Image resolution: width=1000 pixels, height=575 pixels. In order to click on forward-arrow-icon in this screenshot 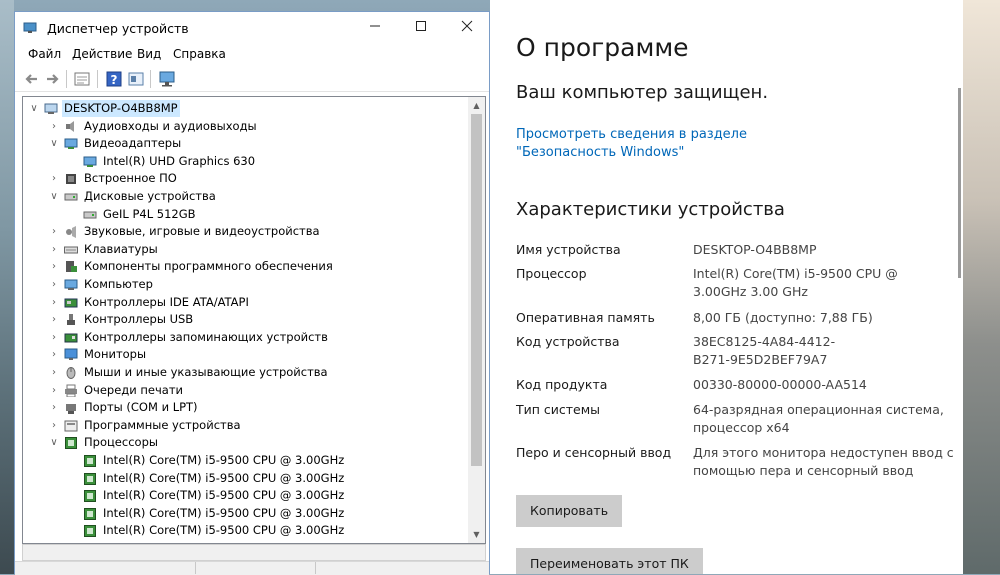, I will do `click(52, 79)`.